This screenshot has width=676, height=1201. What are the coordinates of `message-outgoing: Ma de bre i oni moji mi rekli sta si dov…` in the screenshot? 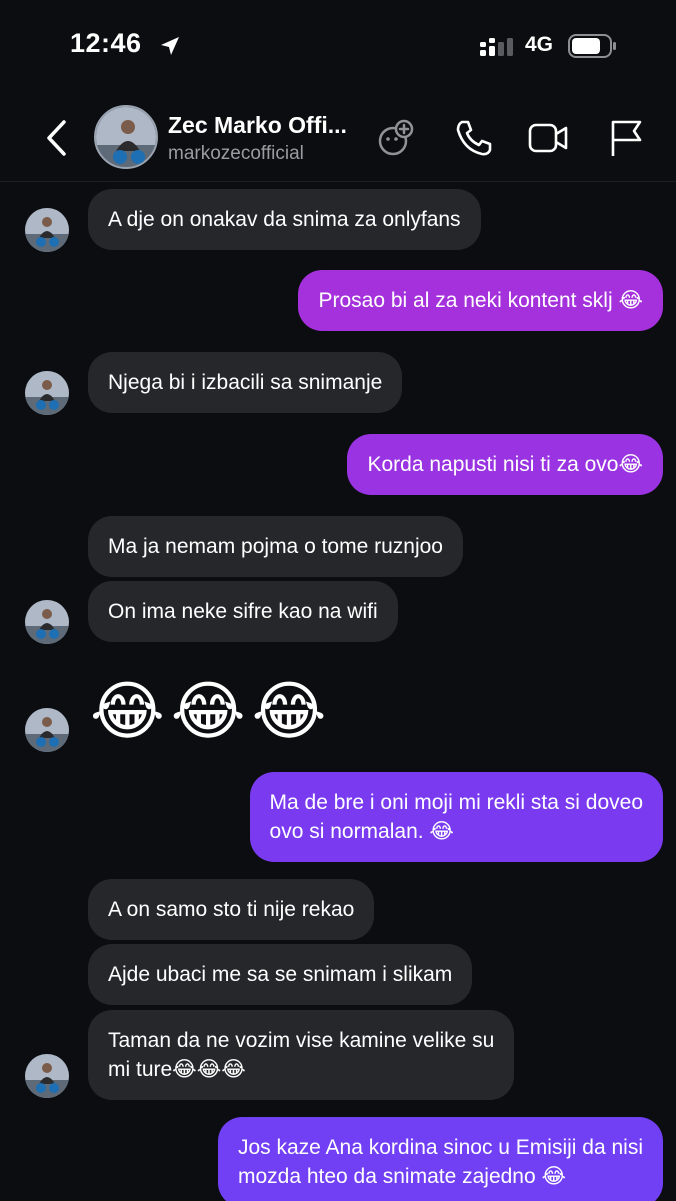 It's located at (456, 817).